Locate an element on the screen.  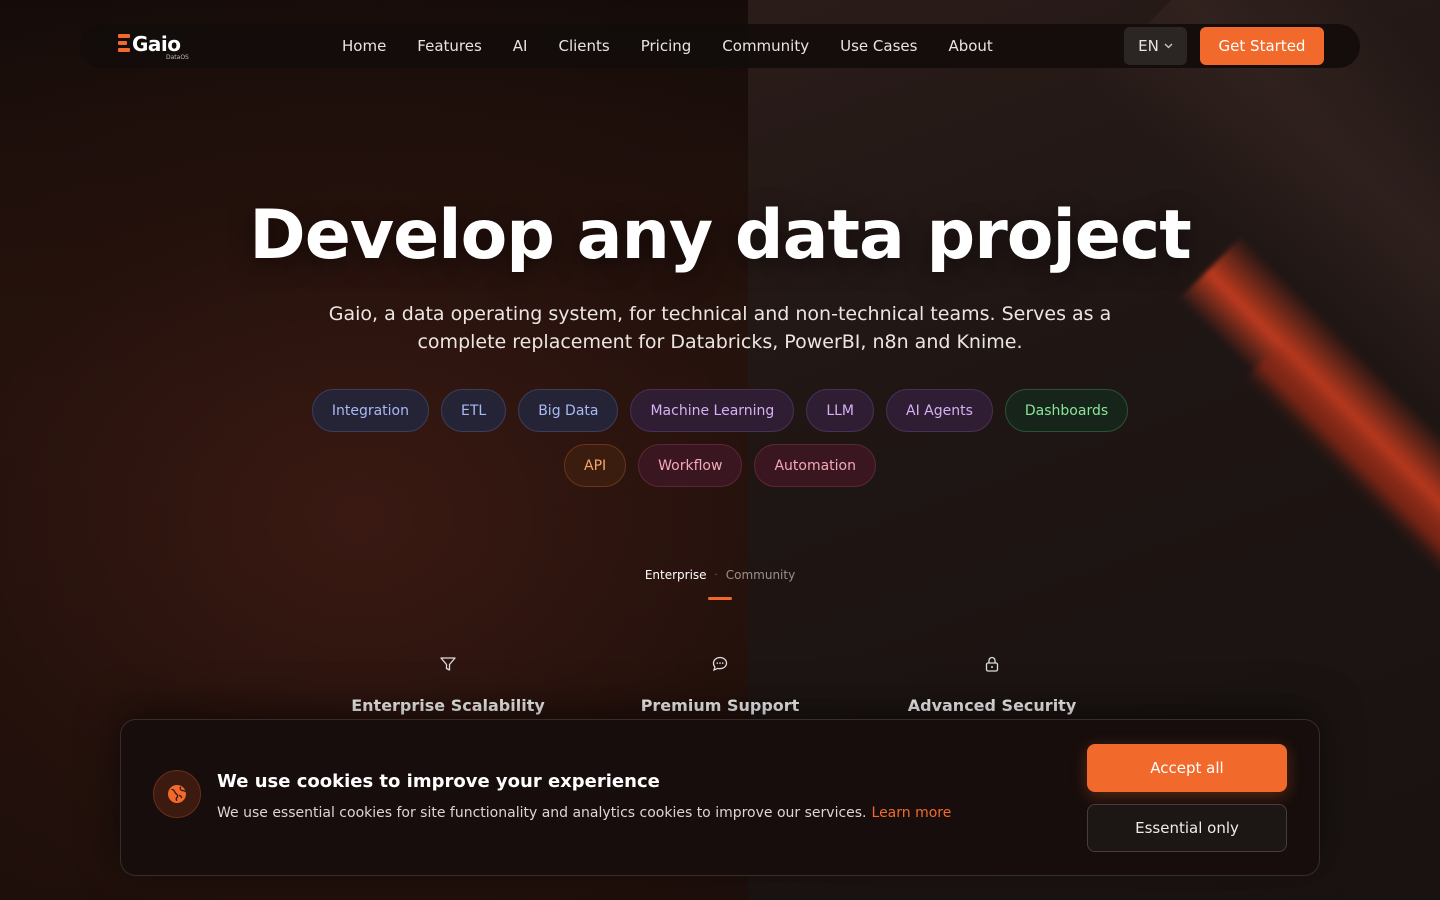
accept-all-button: Accept all is located at coordinates (1187, 768).